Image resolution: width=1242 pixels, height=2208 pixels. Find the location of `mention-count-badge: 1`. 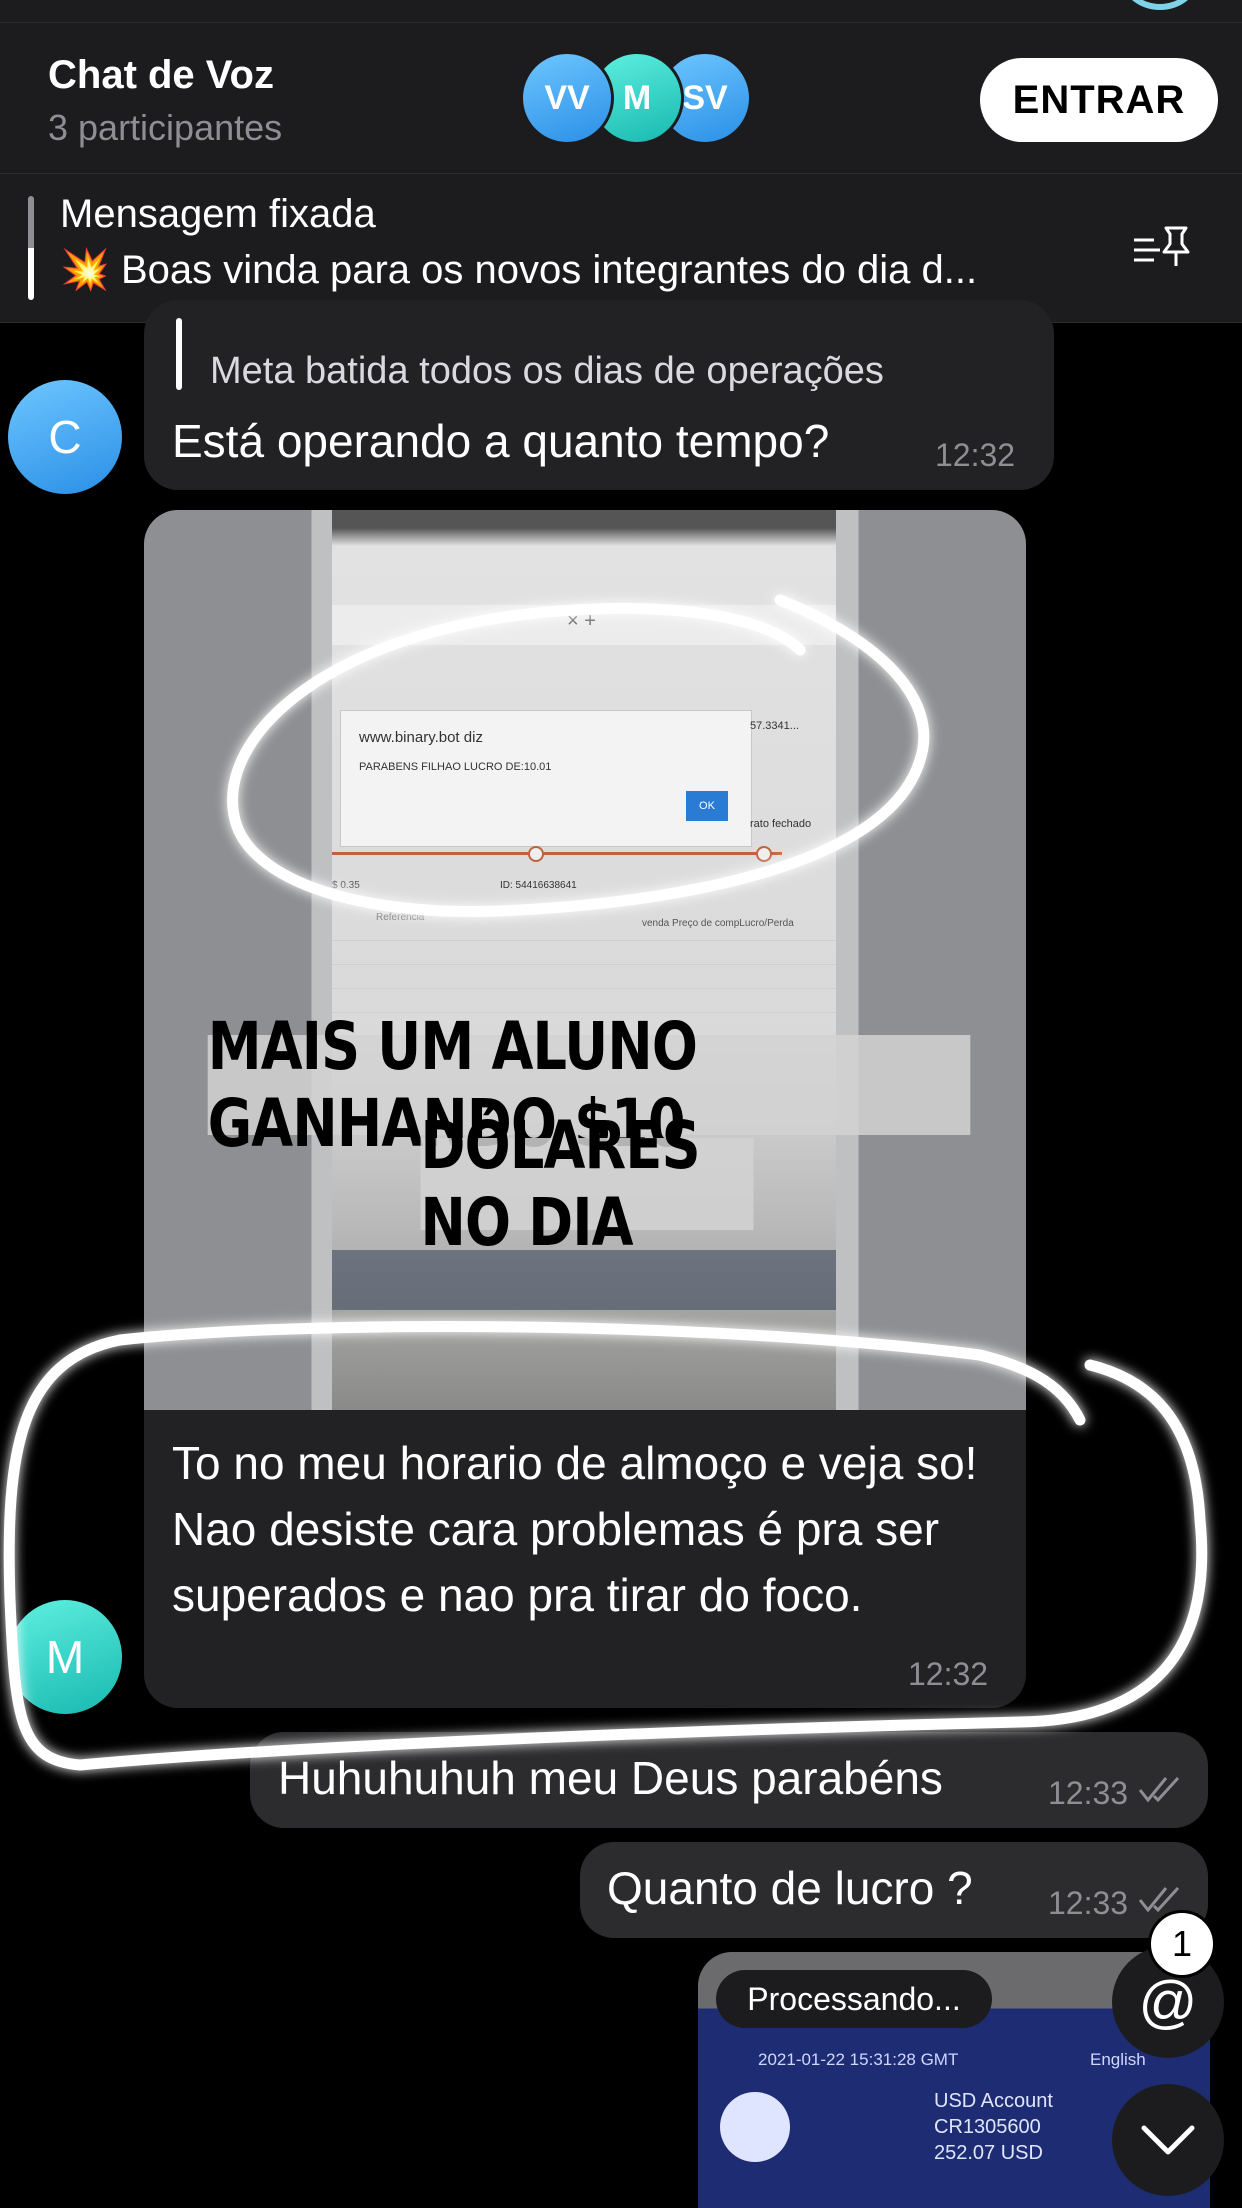

mention-count-badge: 1 is located at coordinates (1182, 1944).